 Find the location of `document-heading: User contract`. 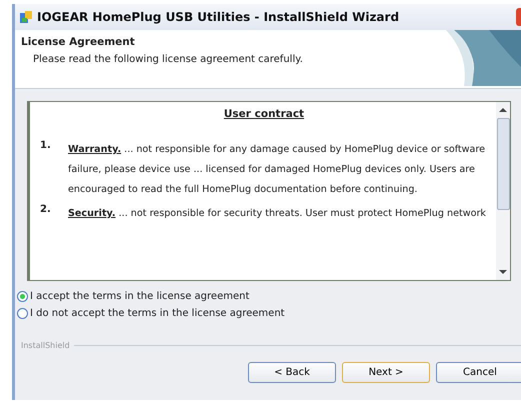

document-heading: User contract is located at coordinates (264, 114).